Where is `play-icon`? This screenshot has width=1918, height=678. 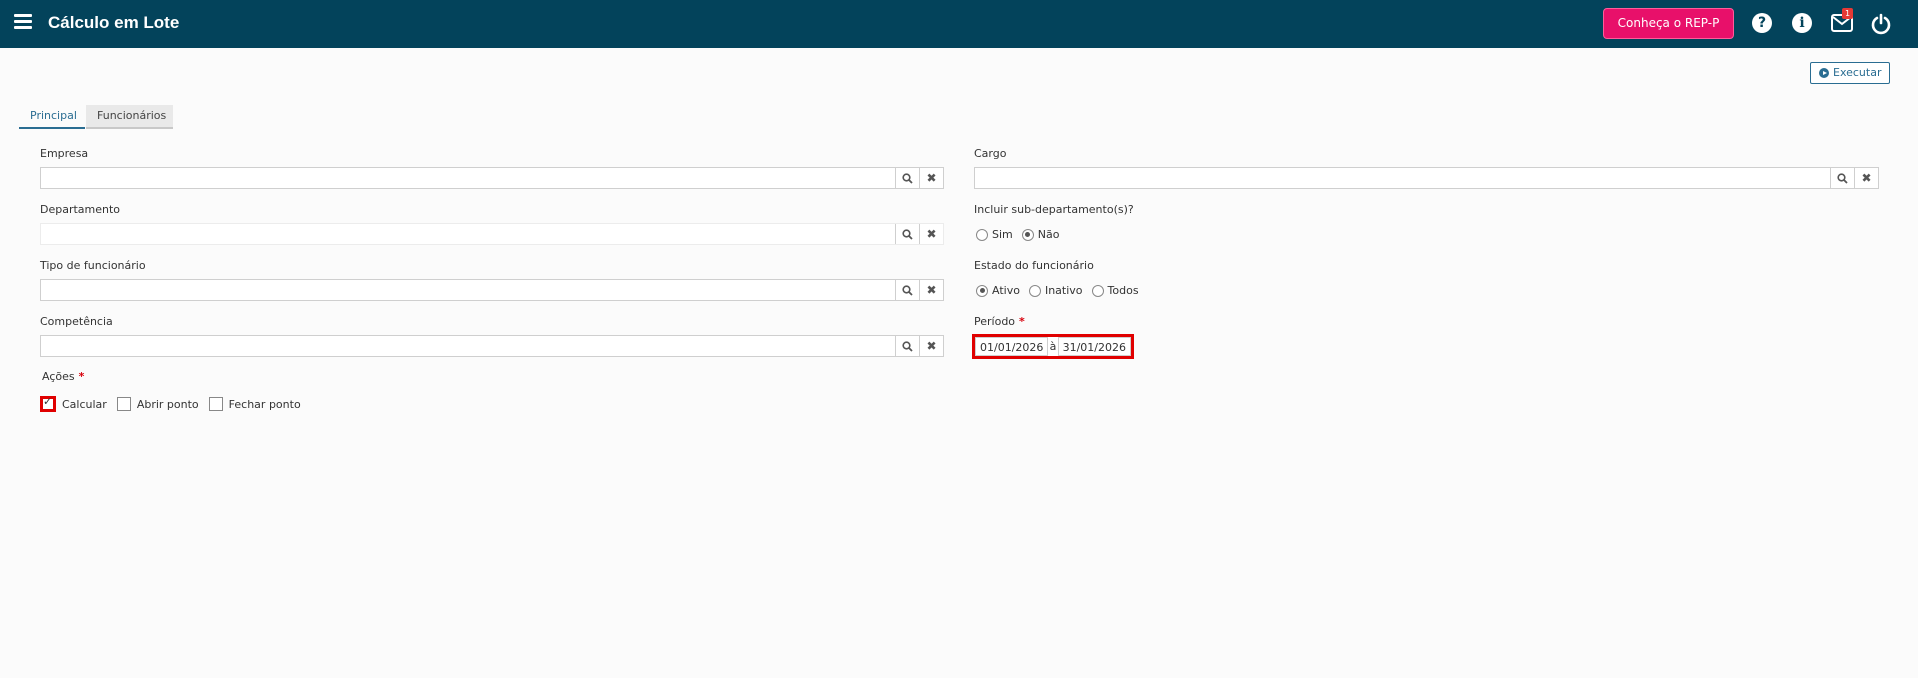
play-icon is located at coordinates (1824, 73).